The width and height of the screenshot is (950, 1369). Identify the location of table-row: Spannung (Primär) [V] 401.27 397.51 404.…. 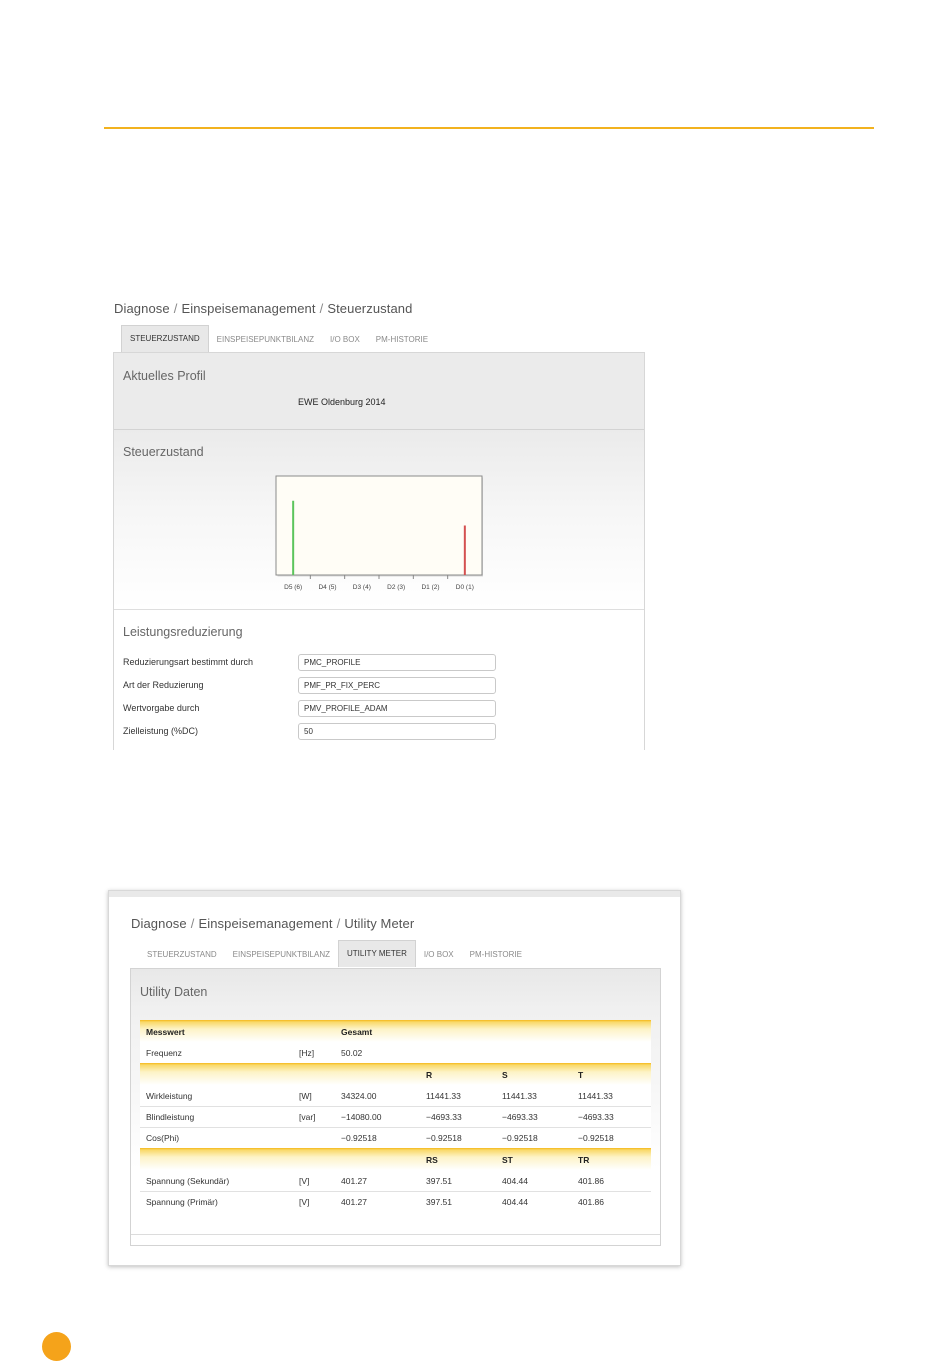
(395, 1201).